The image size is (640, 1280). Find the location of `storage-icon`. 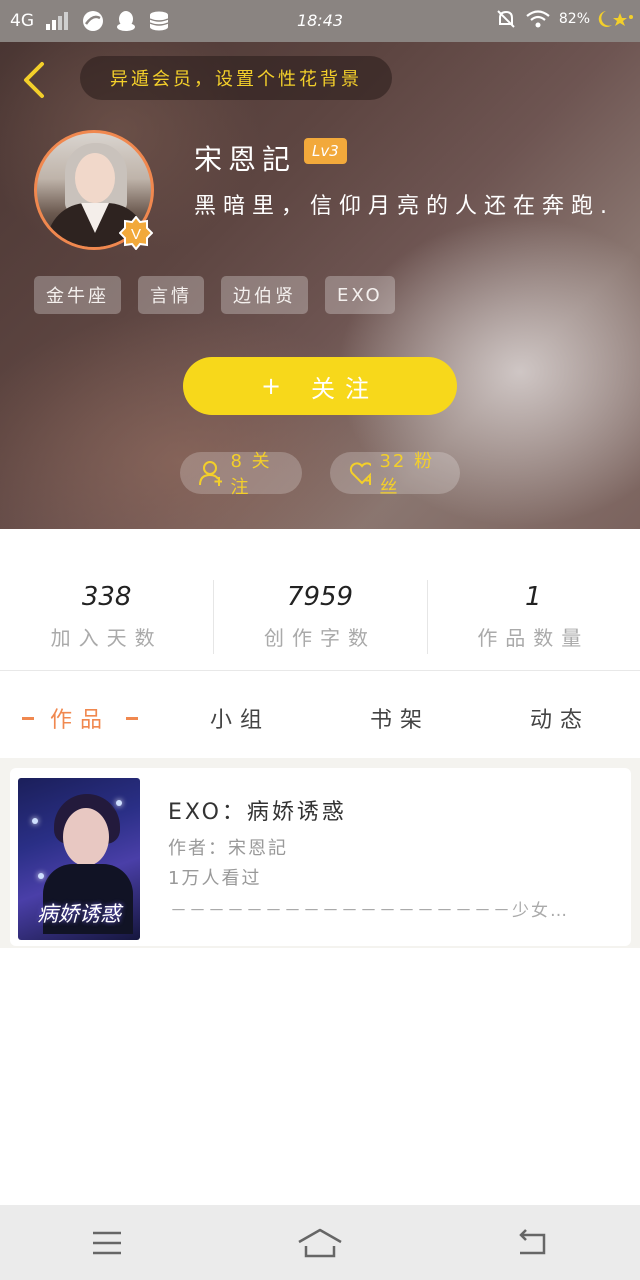

storage-icon is located at coordinates (159, 21).